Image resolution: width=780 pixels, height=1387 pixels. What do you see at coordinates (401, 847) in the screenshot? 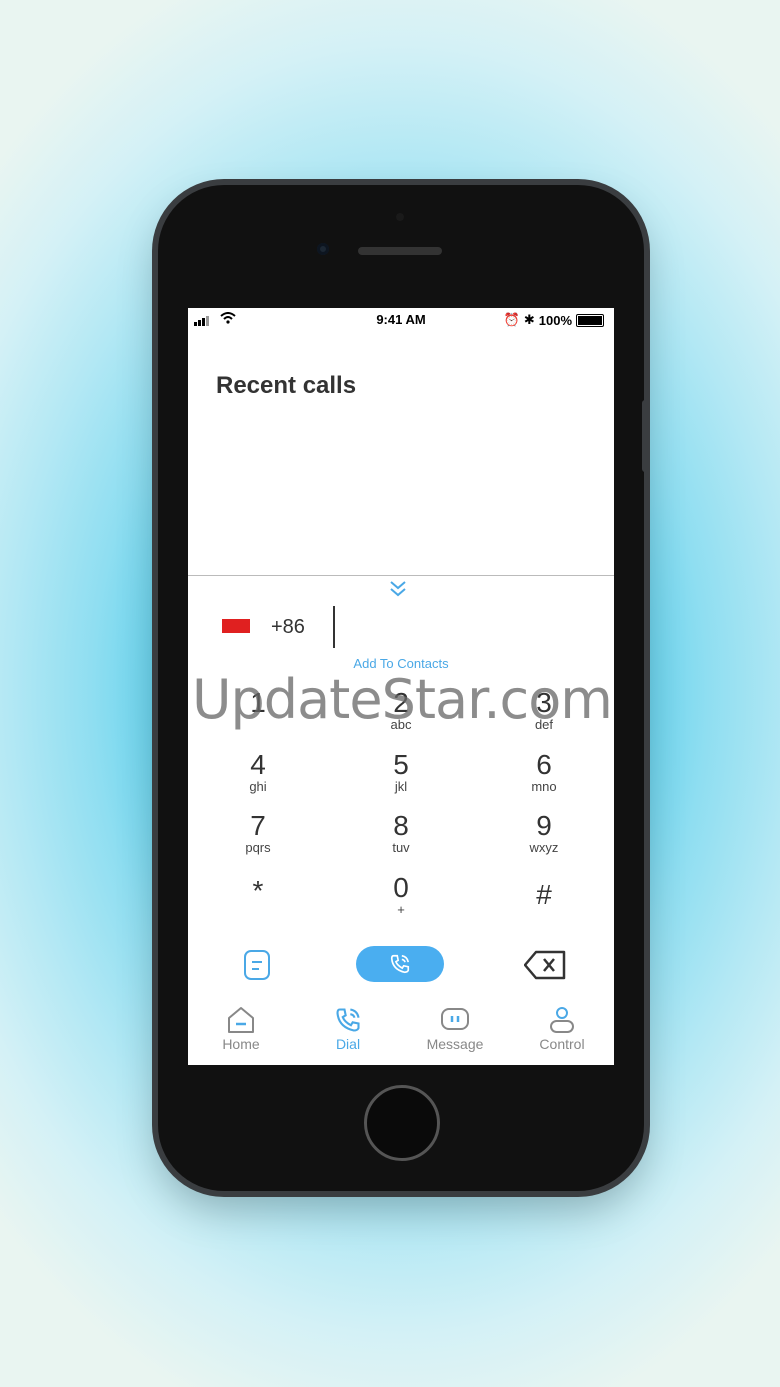
I see `key-letters: tuv` at bounding box center [401, 847].